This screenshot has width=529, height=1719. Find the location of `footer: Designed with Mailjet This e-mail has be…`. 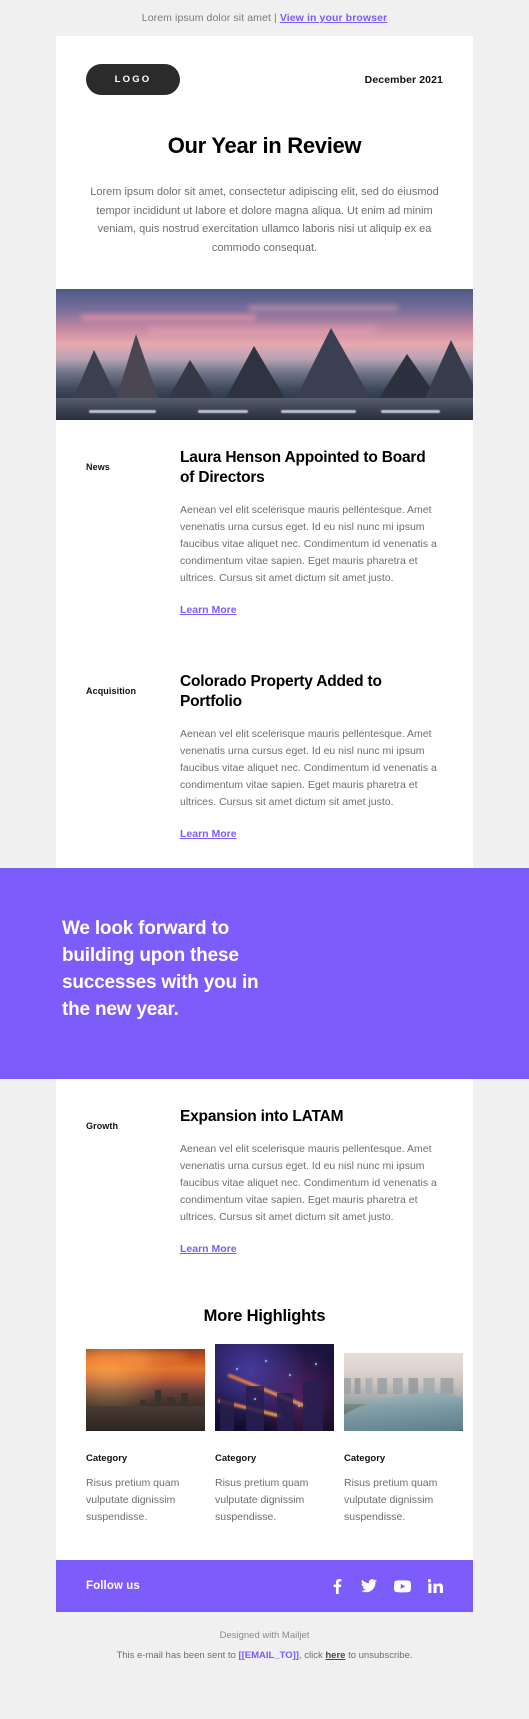

footer: Designed with Mailjet This e-mail has be… is located at coordinates (264, 1636).